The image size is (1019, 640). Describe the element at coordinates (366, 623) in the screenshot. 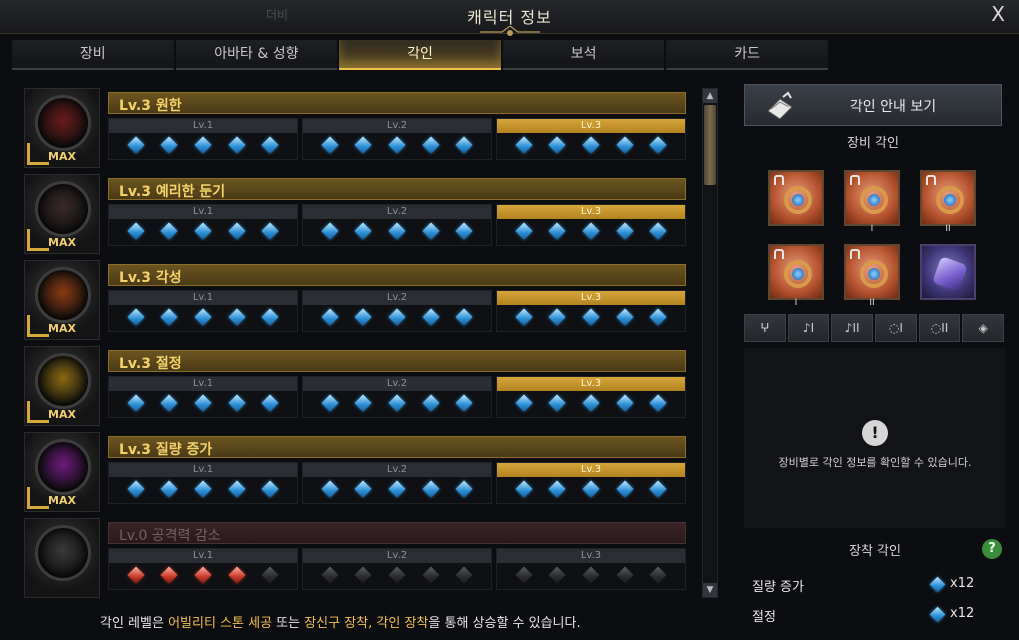

I see `footer-highlight: 장신구 장착, 각인 장착` at that location.